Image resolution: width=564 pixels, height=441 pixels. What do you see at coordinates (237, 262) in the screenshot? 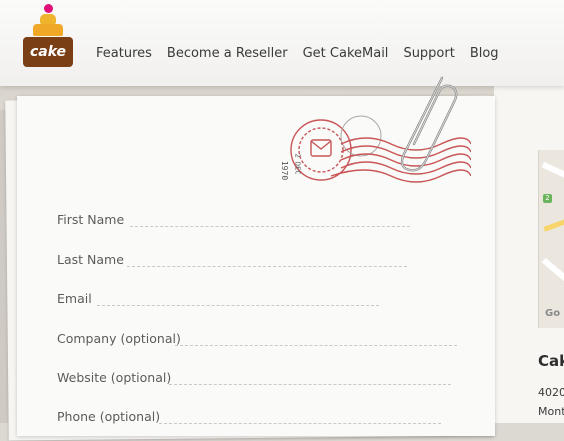
I see `last-name-field: Last Name` at bounding box center [237, 262].